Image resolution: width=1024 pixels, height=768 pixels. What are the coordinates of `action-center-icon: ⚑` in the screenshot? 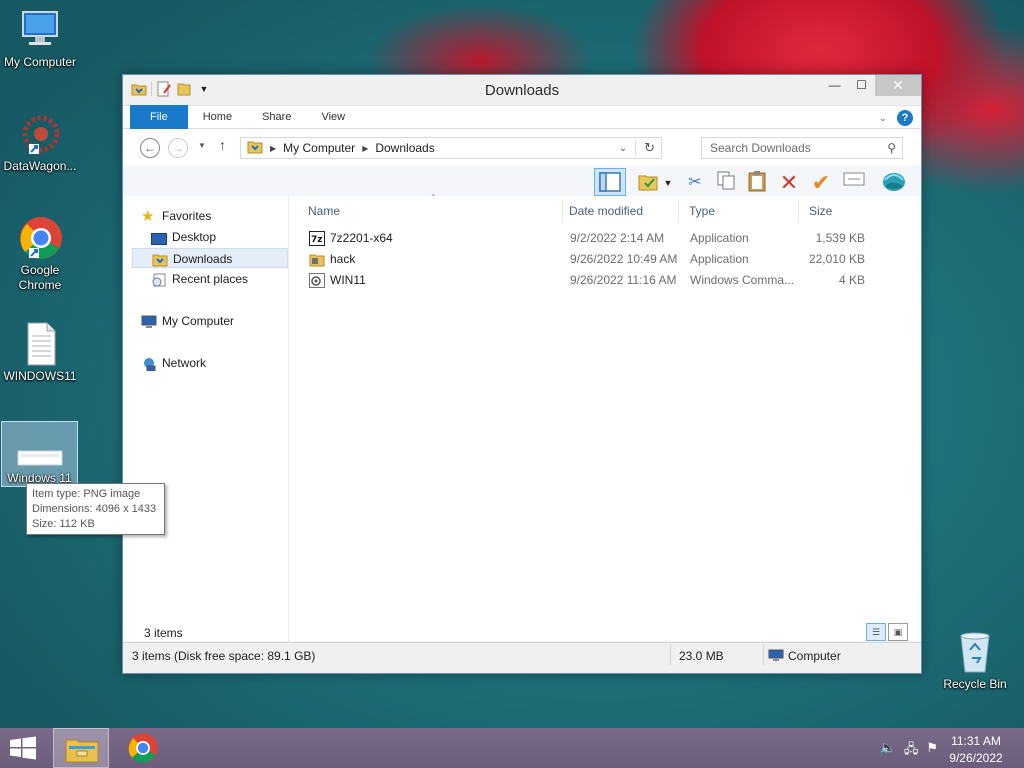 It's located at (932, 751).